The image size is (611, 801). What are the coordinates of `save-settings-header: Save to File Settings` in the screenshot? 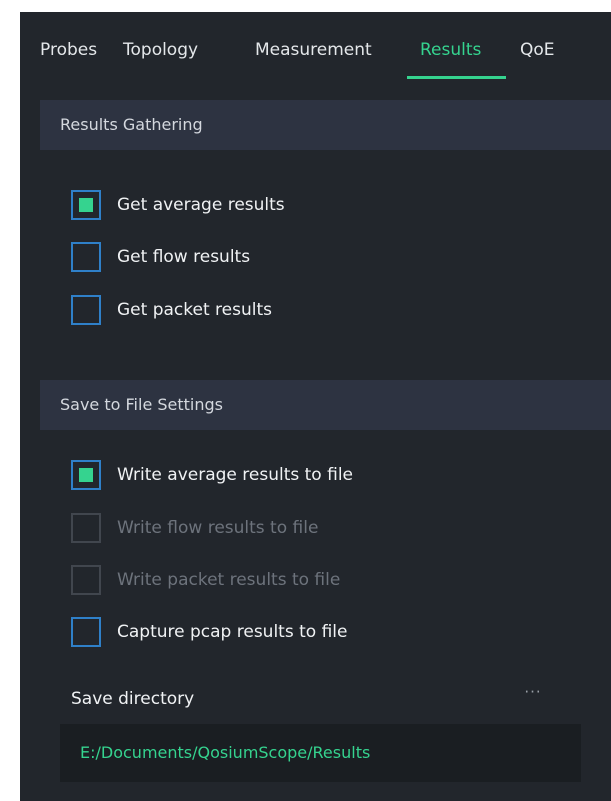 It's located at (325, 405).